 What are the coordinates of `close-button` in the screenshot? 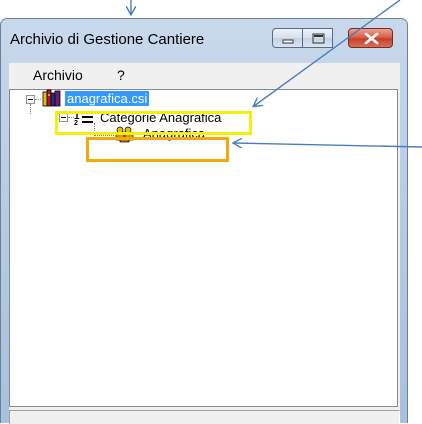 It's located at (370, 38).